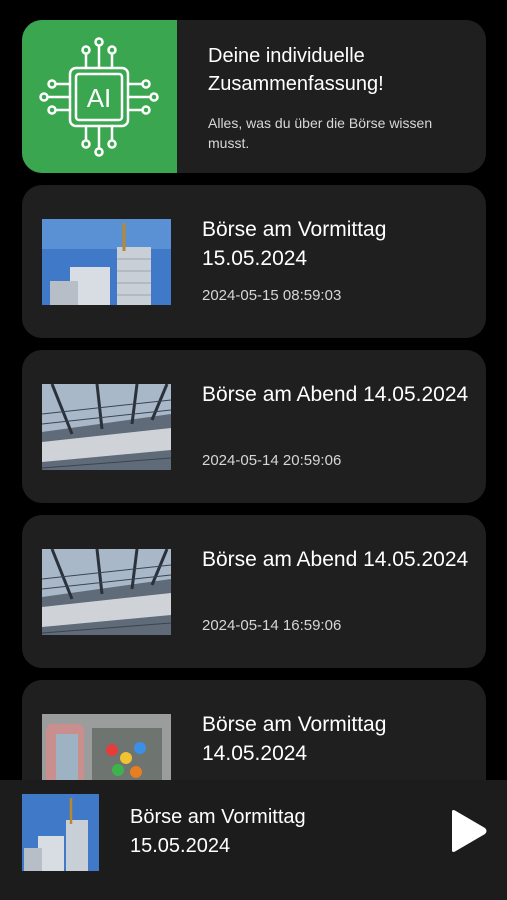  What do you see at coordinates (468, 831) in the screenshot?
I see `play-icon` at bounding box center [468, 831].